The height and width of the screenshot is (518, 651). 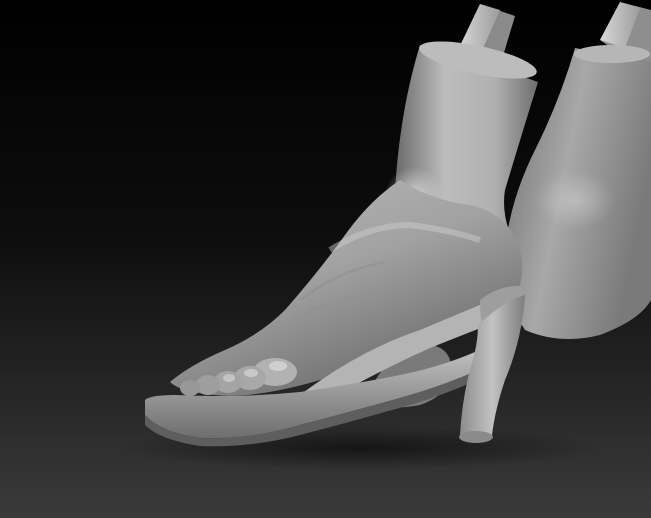 I want to click on back-leg-cut-top, so click(x=612, y=54).